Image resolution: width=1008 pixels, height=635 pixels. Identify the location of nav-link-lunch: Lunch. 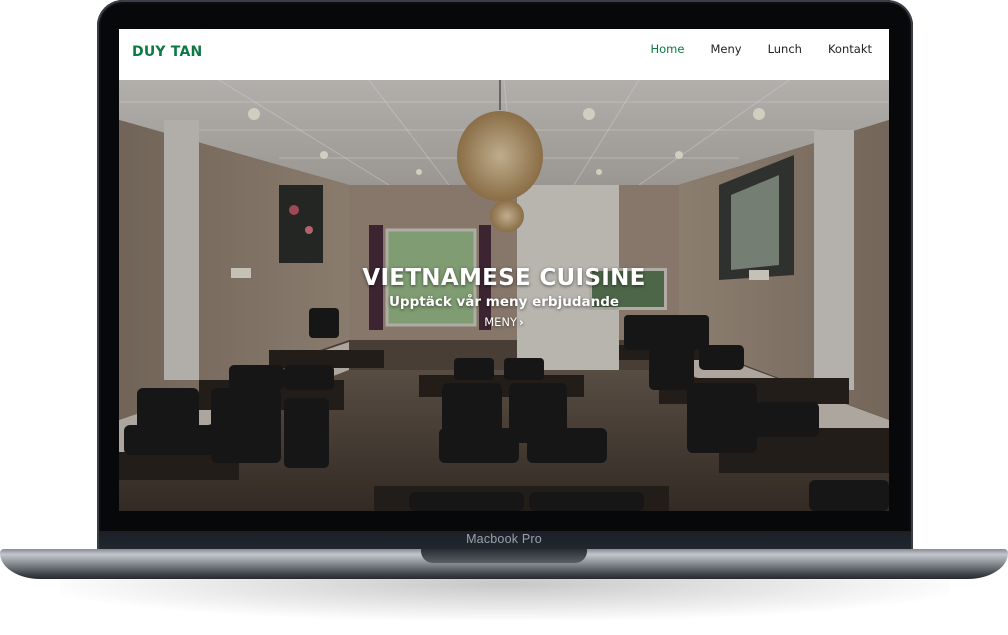
(772, 49).